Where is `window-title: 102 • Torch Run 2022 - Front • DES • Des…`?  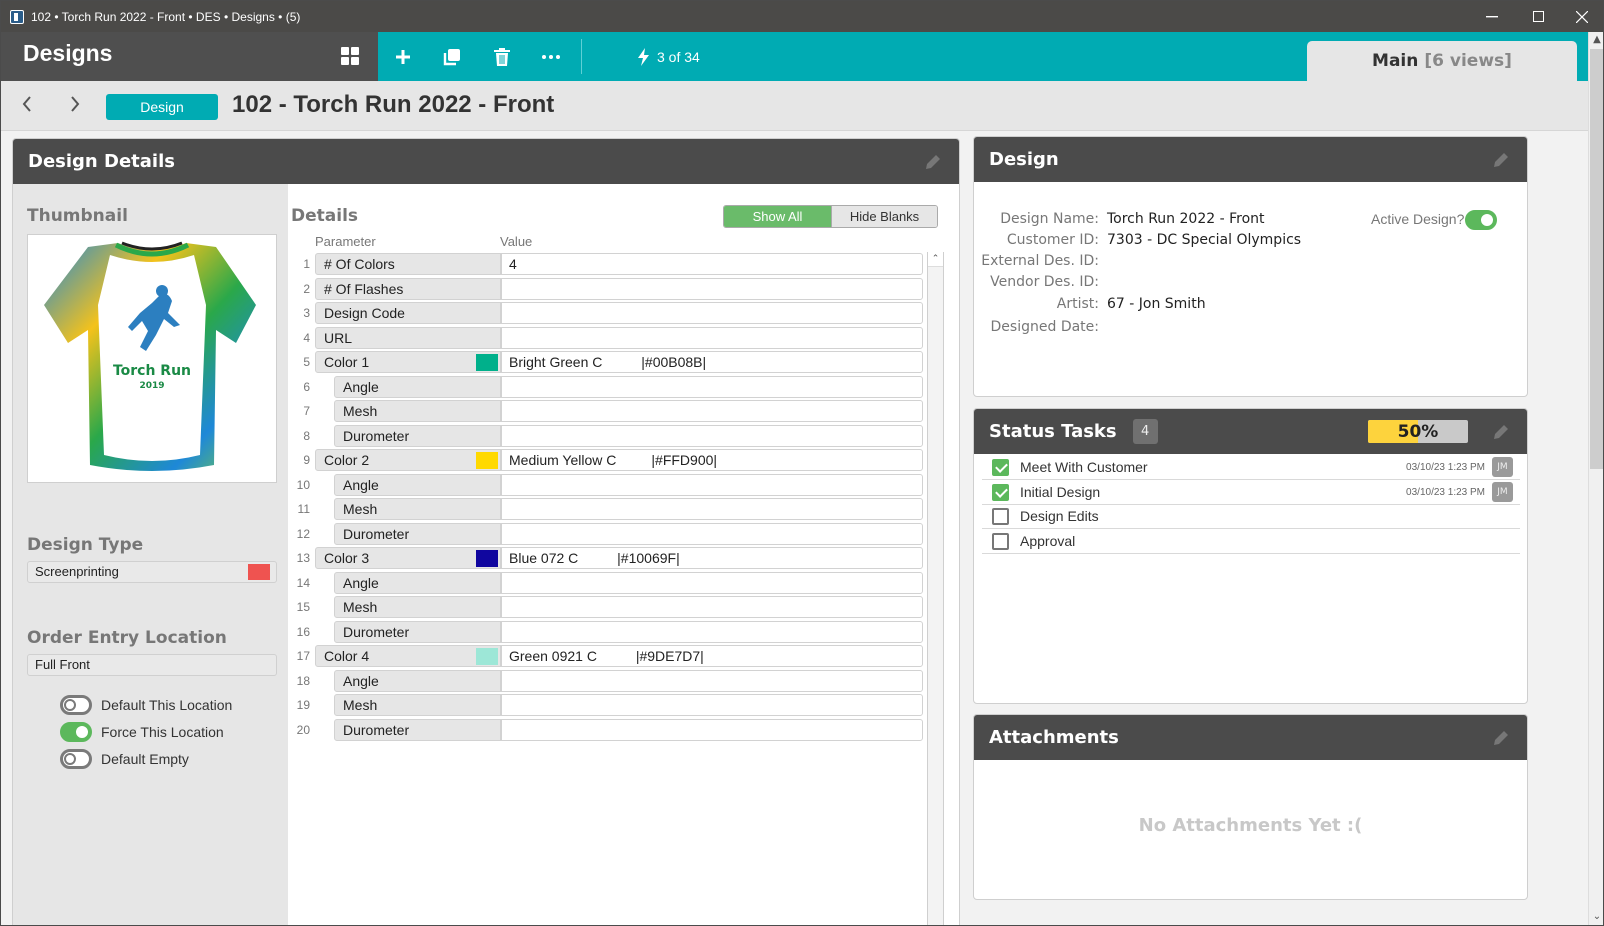 window-title: 102 • Torch Run 2022 - Front • DES • Des… is located at coordinates (166, 16).